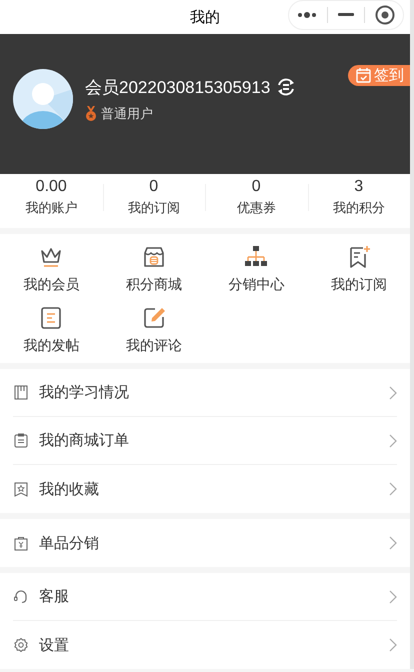 Image resolution: width=414 pixels, height=672 pixels. Describe the element at coordinates (51, 187) in the screenshot. I see `stat-value: 0.00` at that location.